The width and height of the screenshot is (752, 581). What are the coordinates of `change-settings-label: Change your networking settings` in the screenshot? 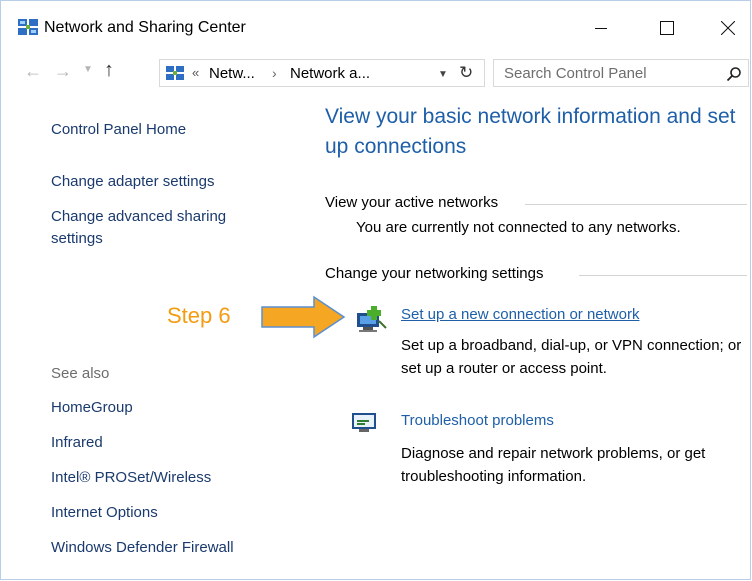 It's located at (434, 273).